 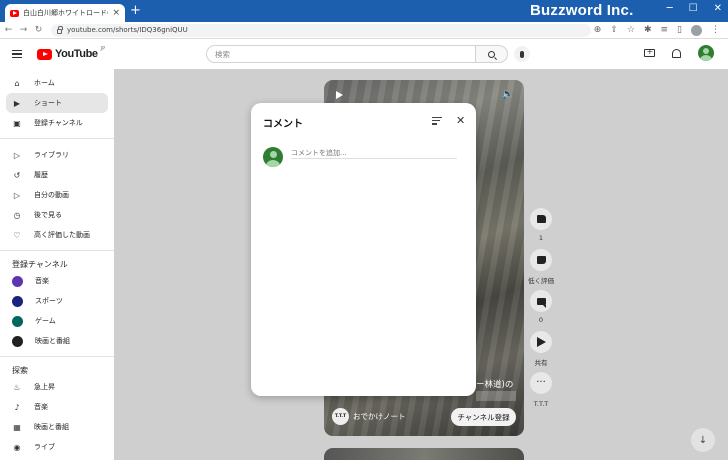 What do you see at coordinates (60, 29) in the screenshot?
I see `lock-icon` at bounding box center [60, 29].